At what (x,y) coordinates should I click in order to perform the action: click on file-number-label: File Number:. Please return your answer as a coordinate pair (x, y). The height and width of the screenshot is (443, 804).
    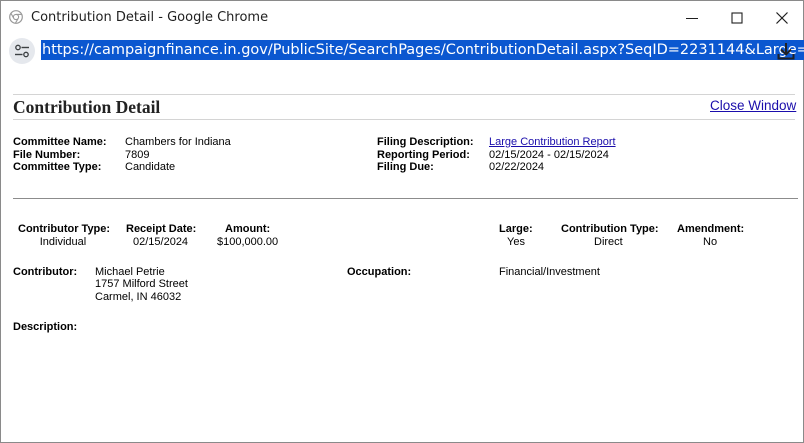
    Looking at the image, I should click on (47, 155).